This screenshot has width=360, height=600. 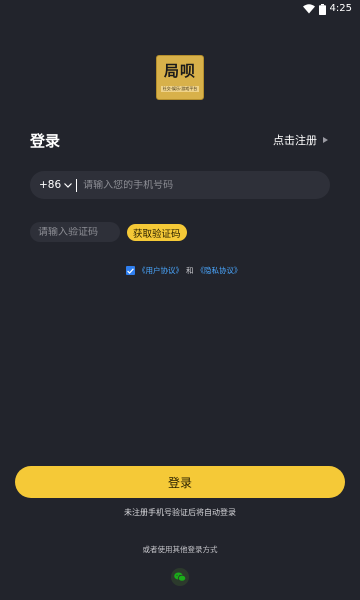 I want to click on app-logo: 局呗 社交·娱乐·游戏平台, so click(x=180, y=77).